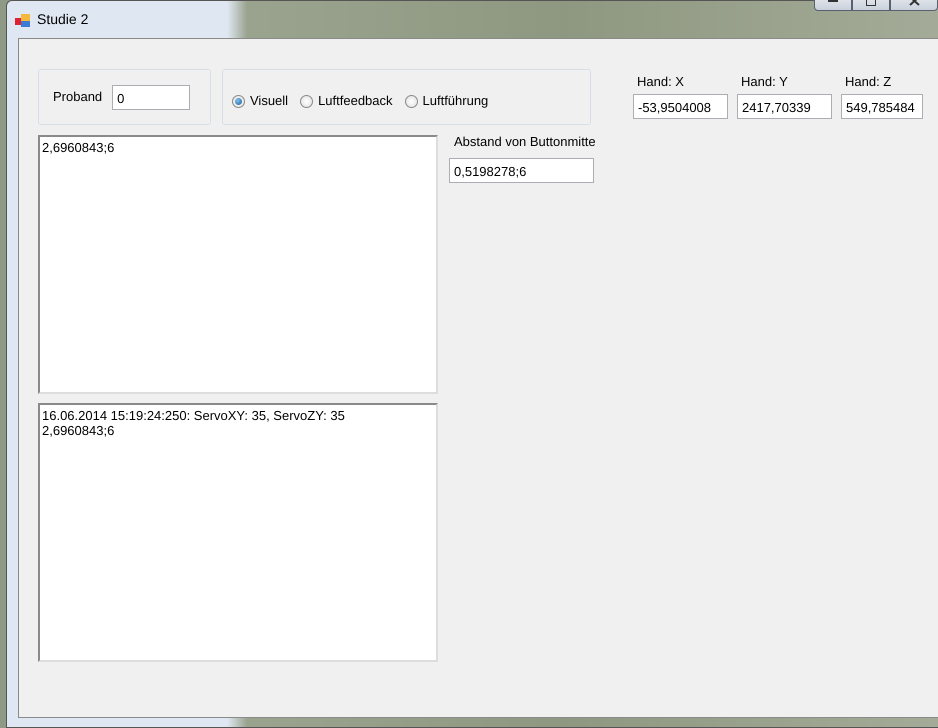 This screenshot has height=728, width=938. I want to click on text-line: 16.06.2014 15:19:24:250: ServoXY: 35, ServoZY: 35, so click(193, 415).